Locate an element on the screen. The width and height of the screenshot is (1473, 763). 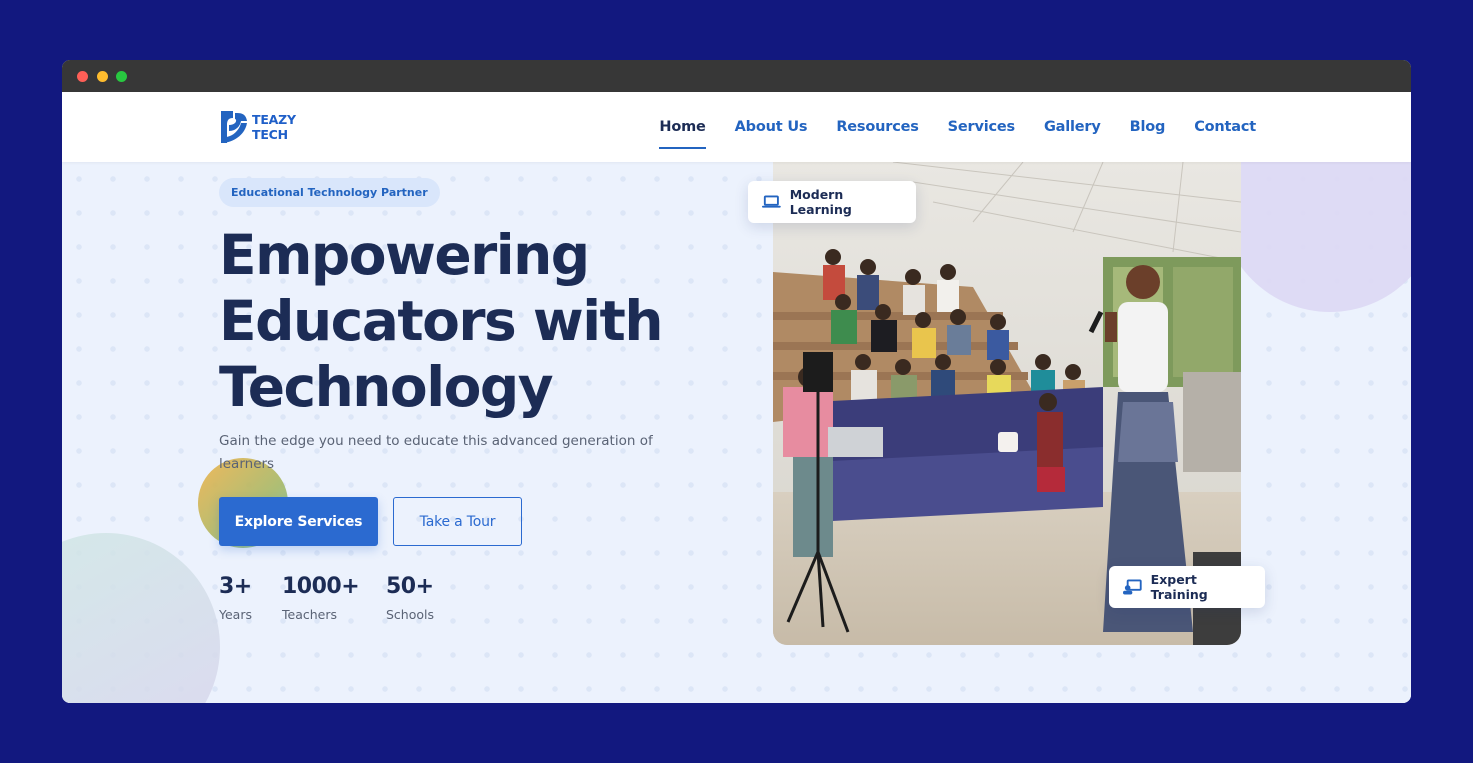
minimize-window-button is located at coordinates (102, 76).